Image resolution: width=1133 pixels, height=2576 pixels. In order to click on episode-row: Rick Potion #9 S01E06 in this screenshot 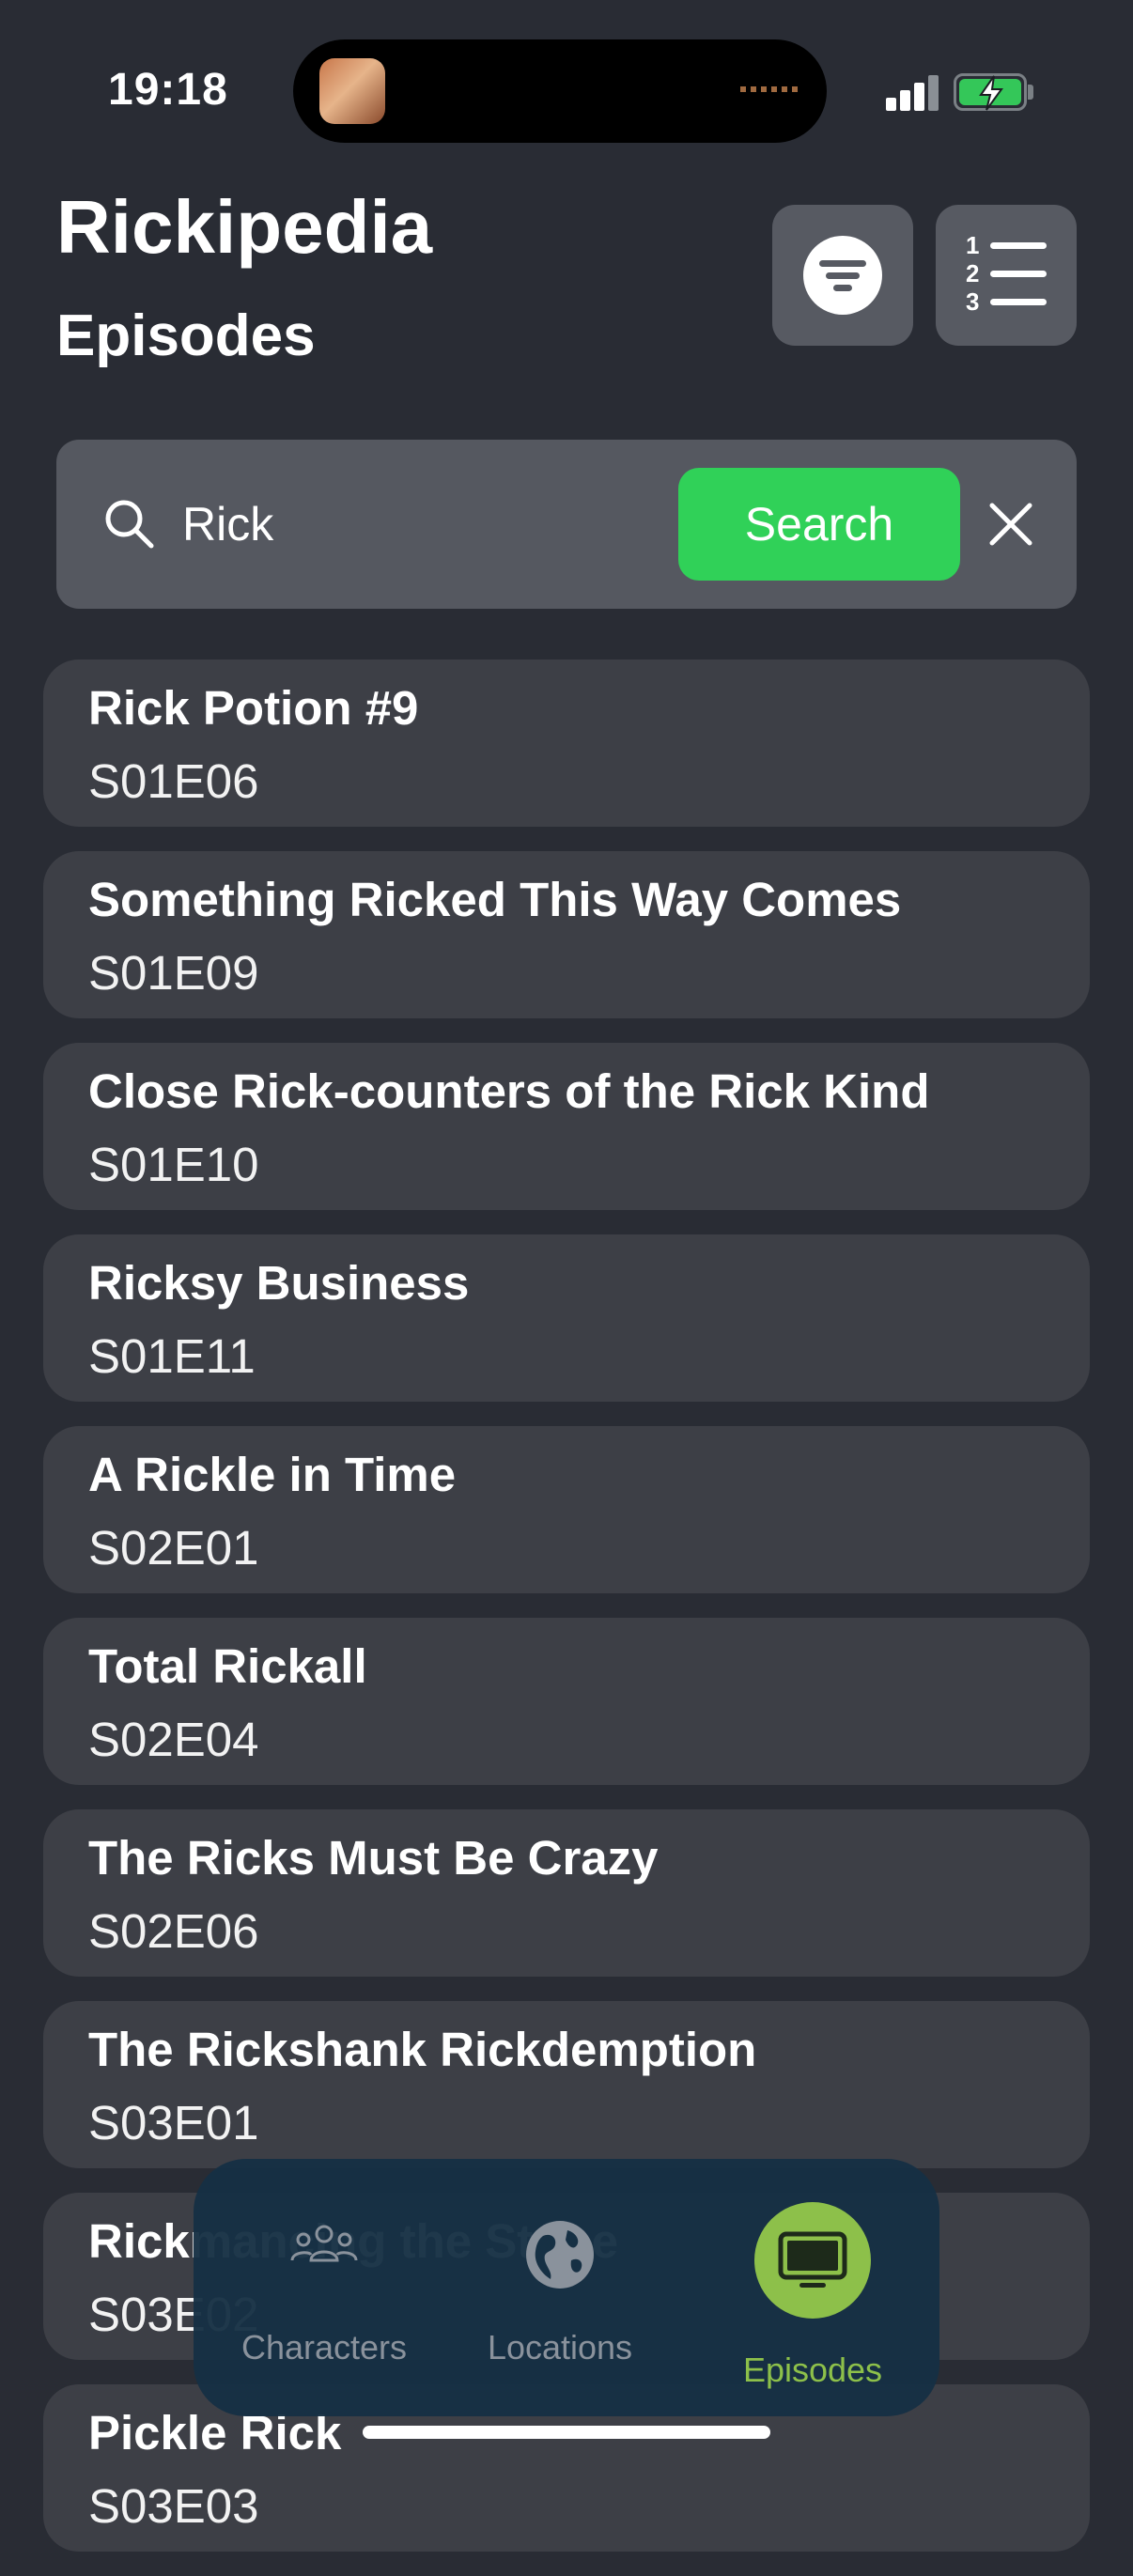, I will do `click(566, 743)`.